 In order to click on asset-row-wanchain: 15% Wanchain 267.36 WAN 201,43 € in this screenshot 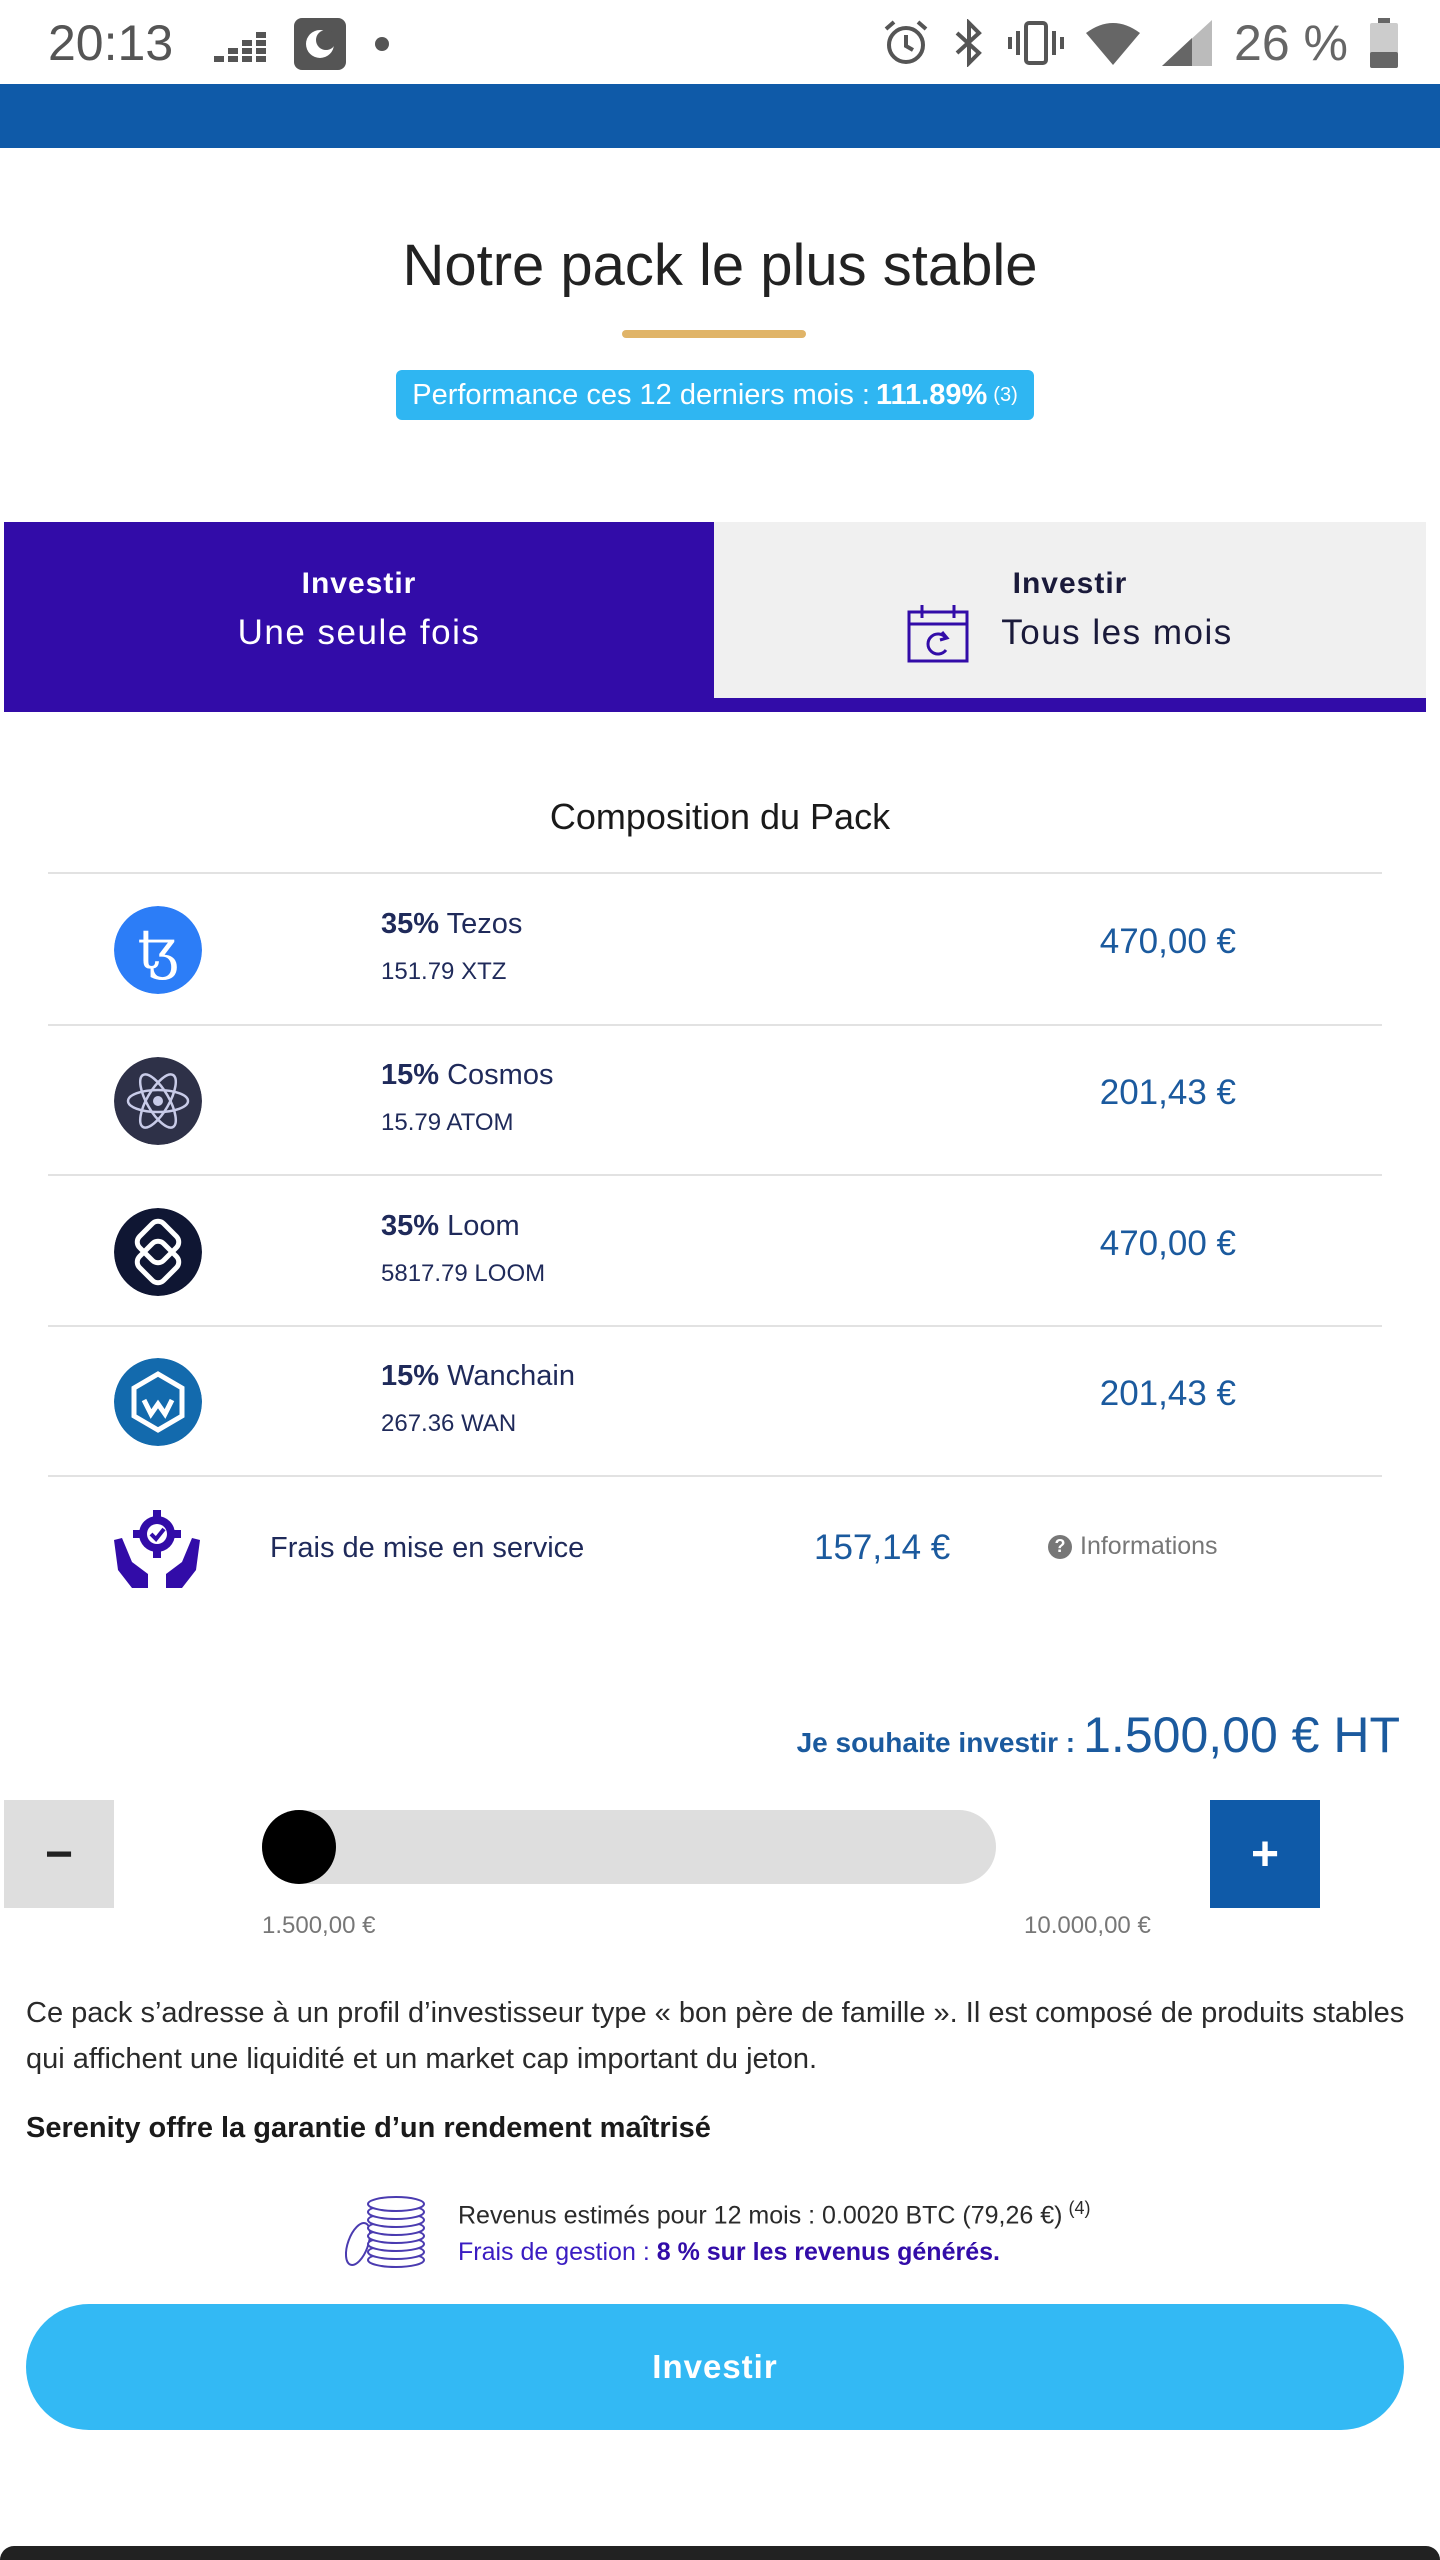, I will do `click(715, 1401)`.